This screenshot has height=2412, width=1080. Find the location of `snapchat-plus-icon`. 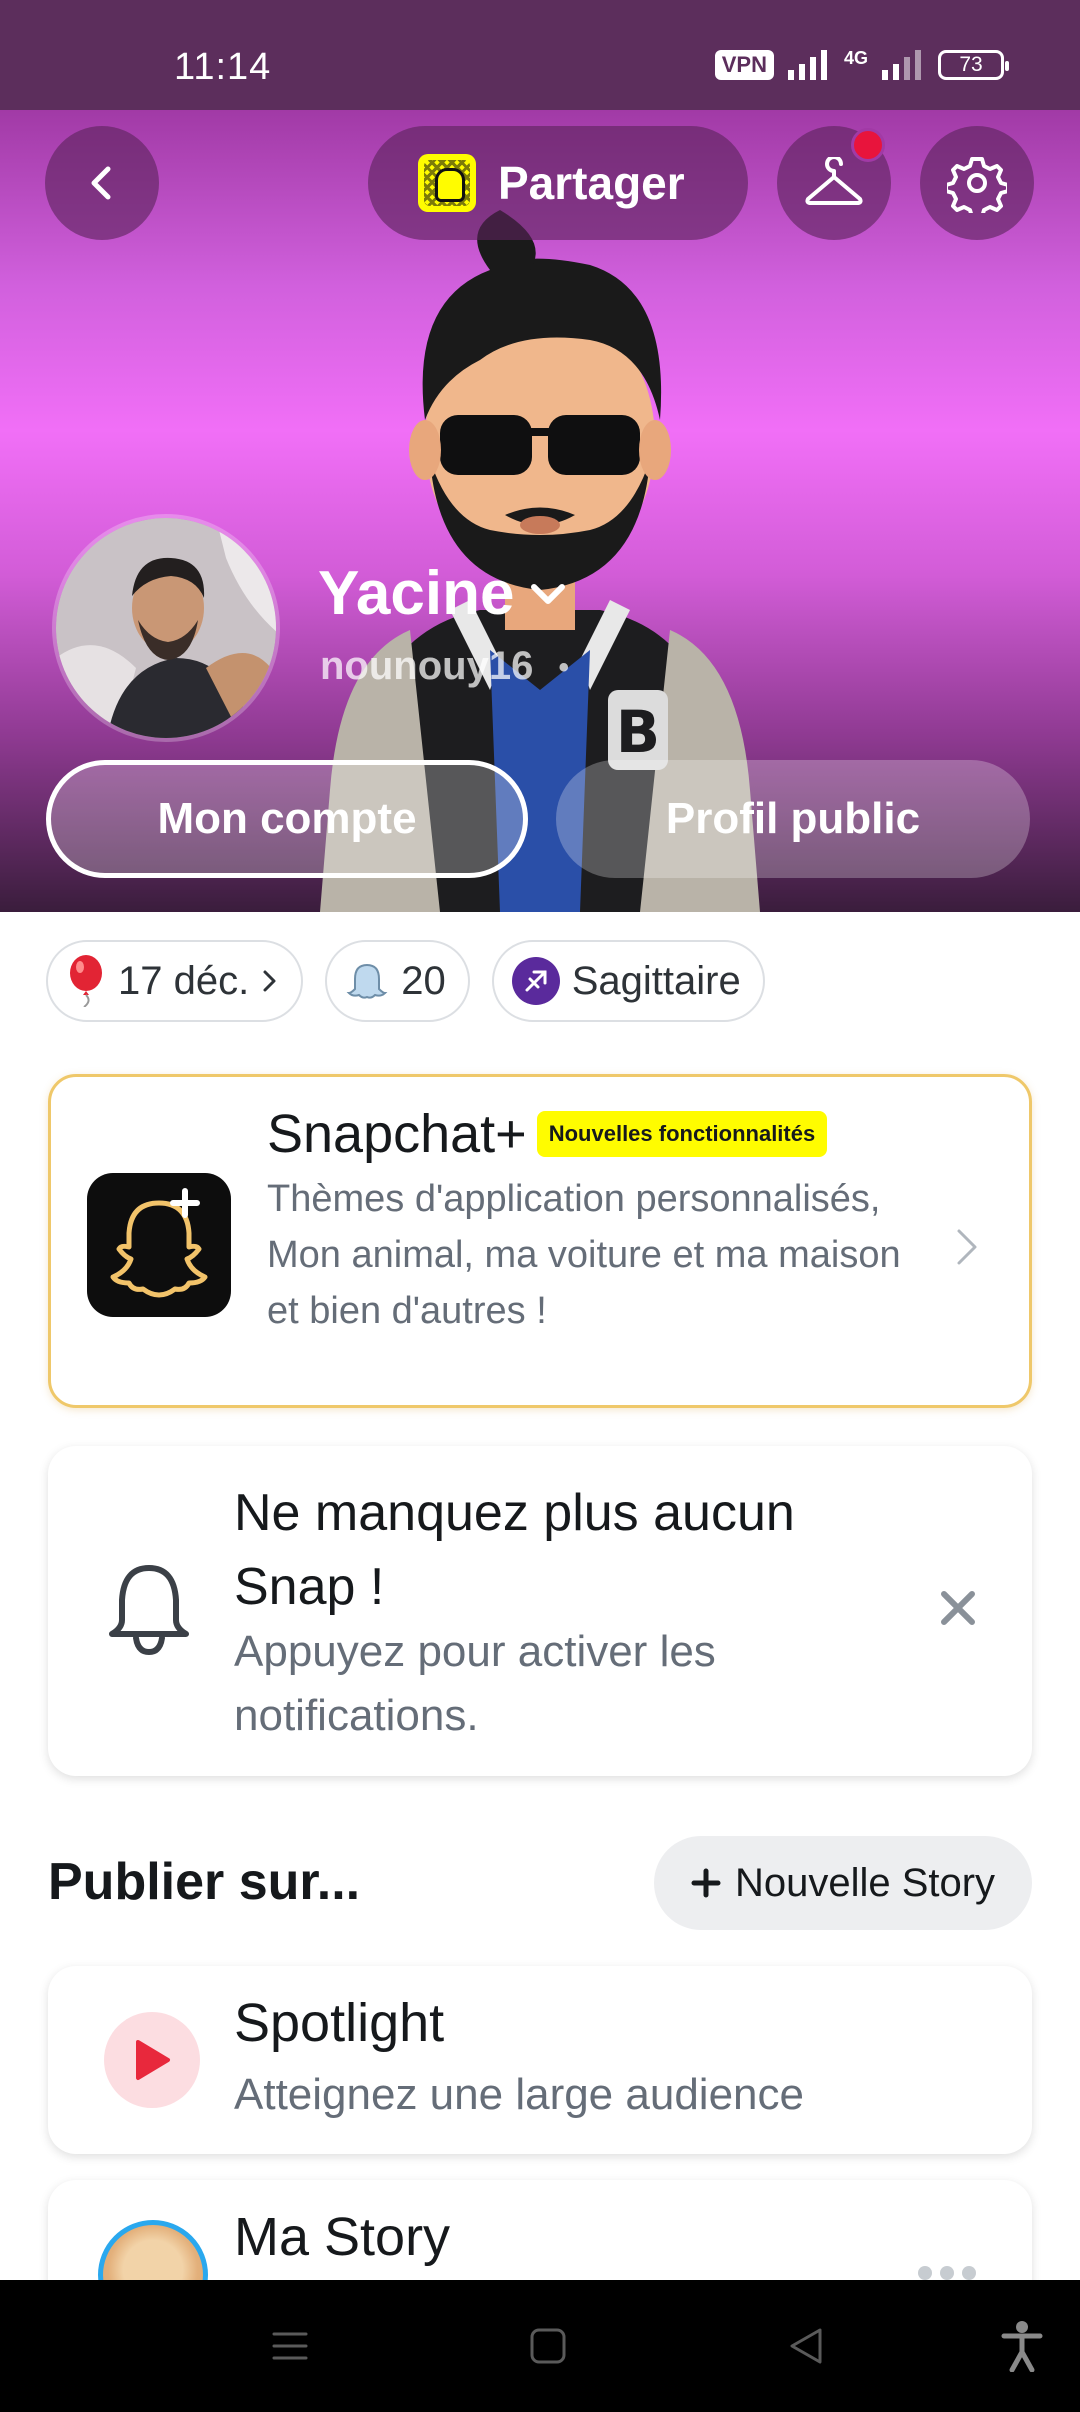

snapchat-plus-icon is located at coordinates (159, 1245).